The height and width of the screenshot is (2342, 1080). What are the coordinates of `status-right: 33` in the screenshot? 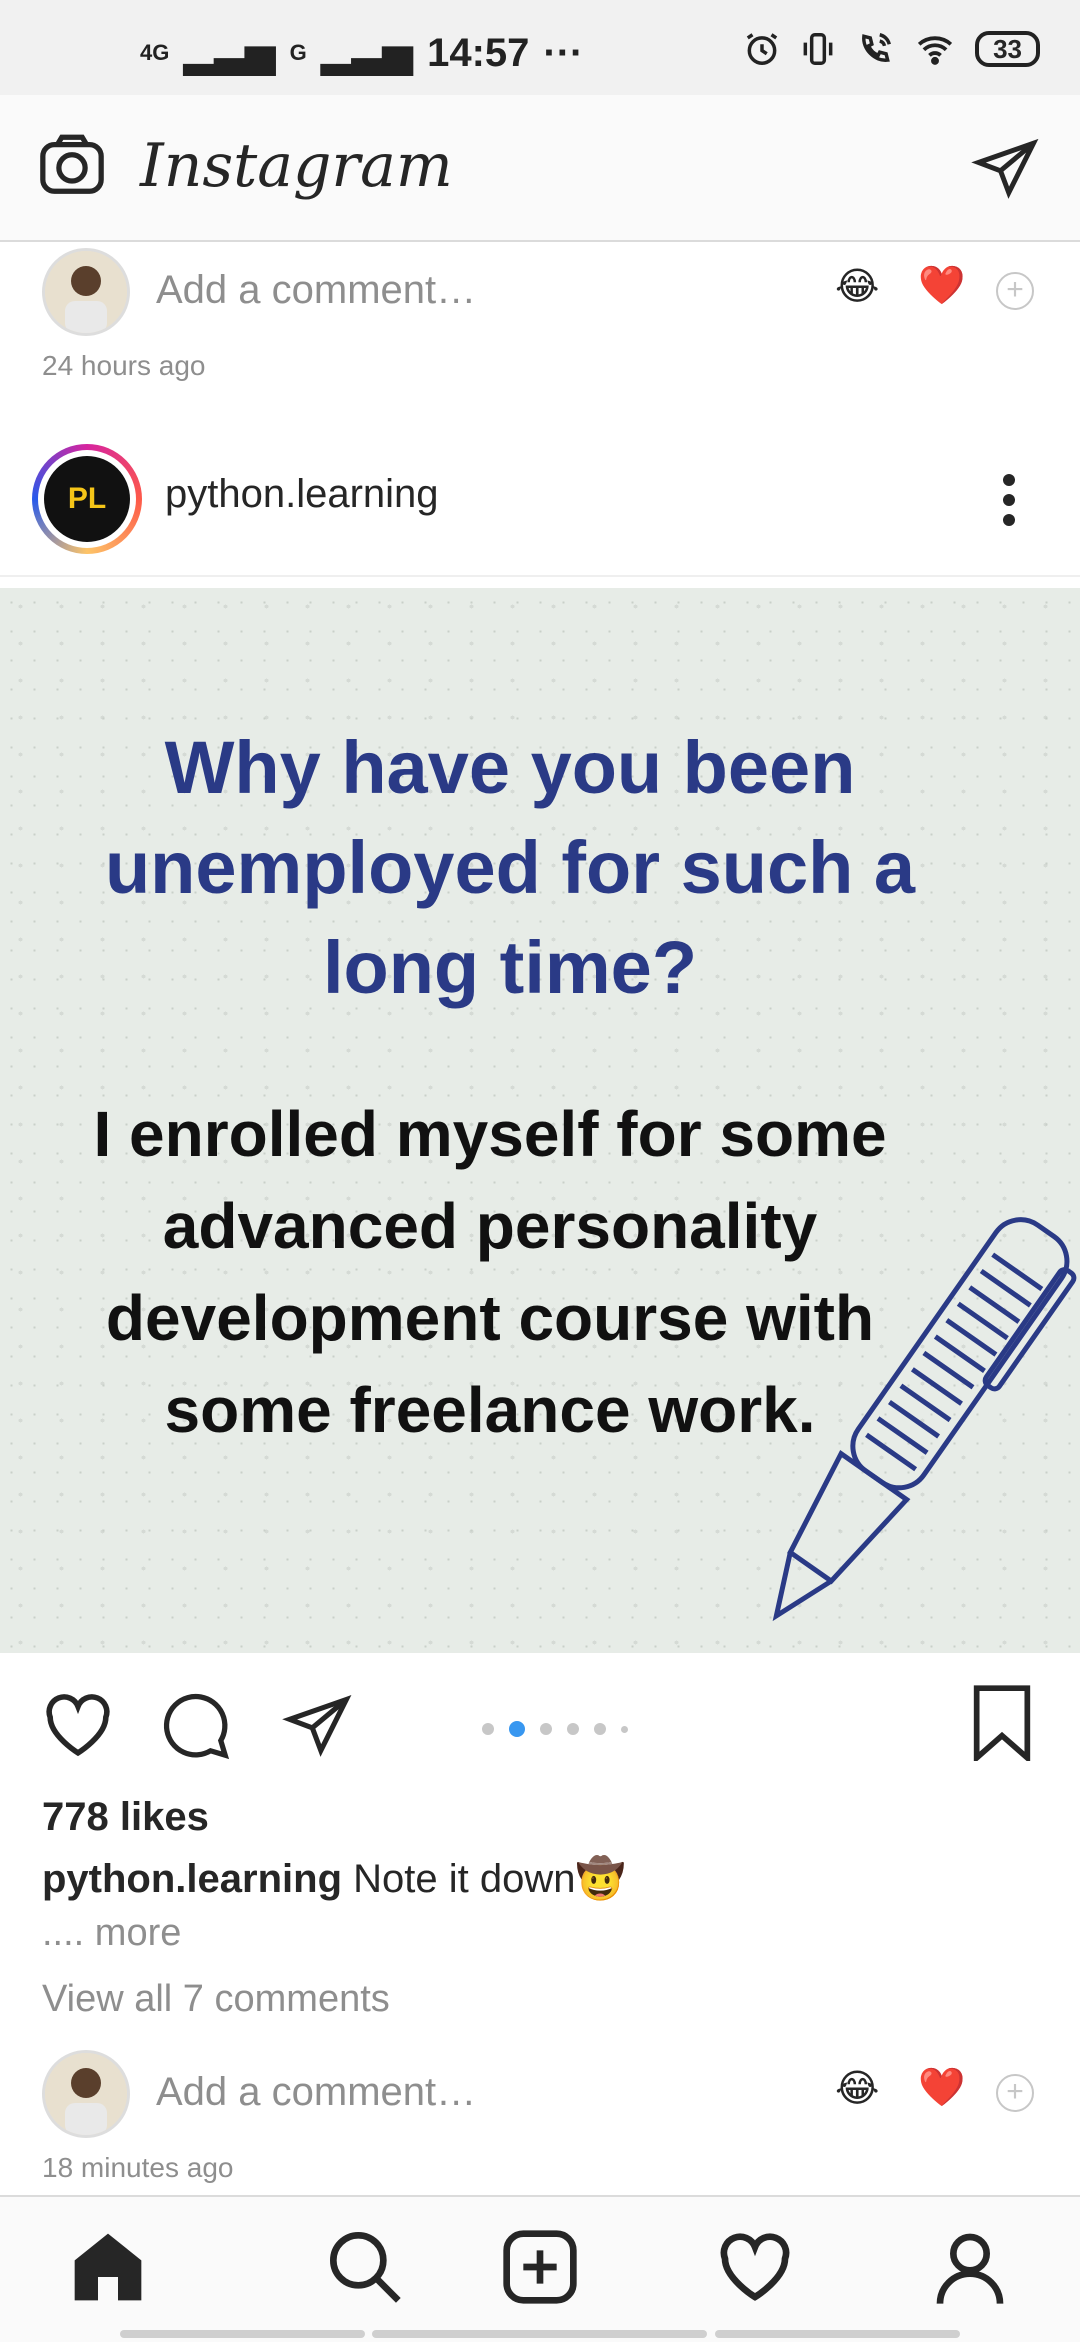 It's located at (891, 49).